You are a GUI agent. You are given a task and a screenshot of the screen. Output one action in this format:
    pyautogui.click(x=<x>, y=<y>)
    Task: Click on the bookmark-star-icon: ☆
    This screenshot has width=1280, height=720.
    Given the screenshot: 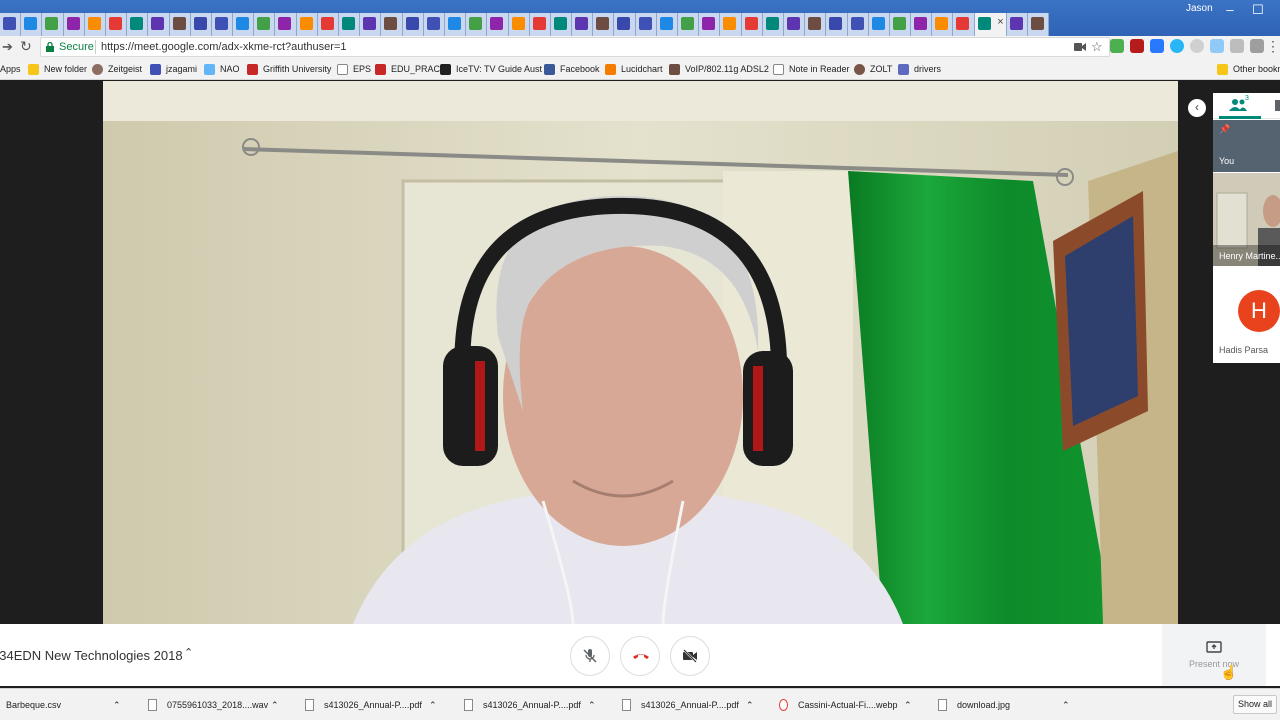 What is the action you would take?
    pyautogui.click(x=1097, y=47)
    